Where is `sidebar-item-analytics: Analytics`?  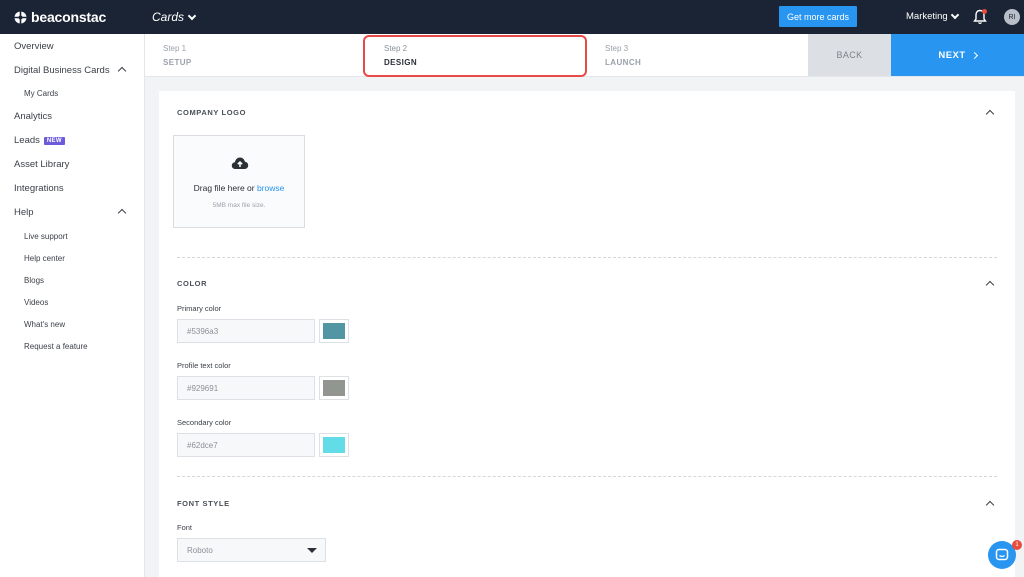 sidebar-item-analytics: Analytics is located at coordinates (33, 116).